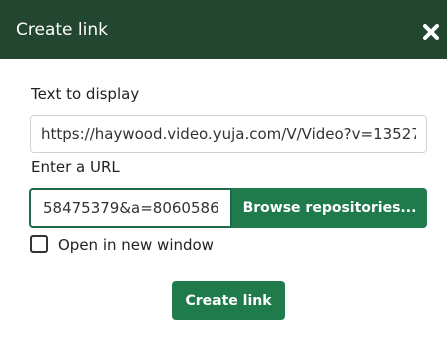 The height and width of the screenshot is (341, 447). Describe the element at coordinates (130, 208) in the screenshot. I see `url-input` at that location.